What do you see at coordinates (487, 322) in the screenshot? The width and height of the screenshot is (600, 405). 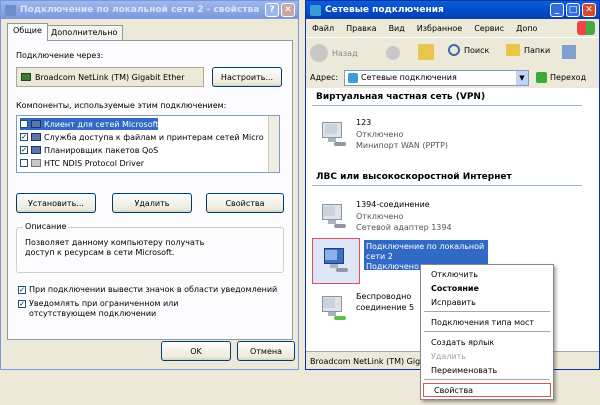 I see `menu-item-bridge: Подключения типа мост` at bounding box center [487, 322].